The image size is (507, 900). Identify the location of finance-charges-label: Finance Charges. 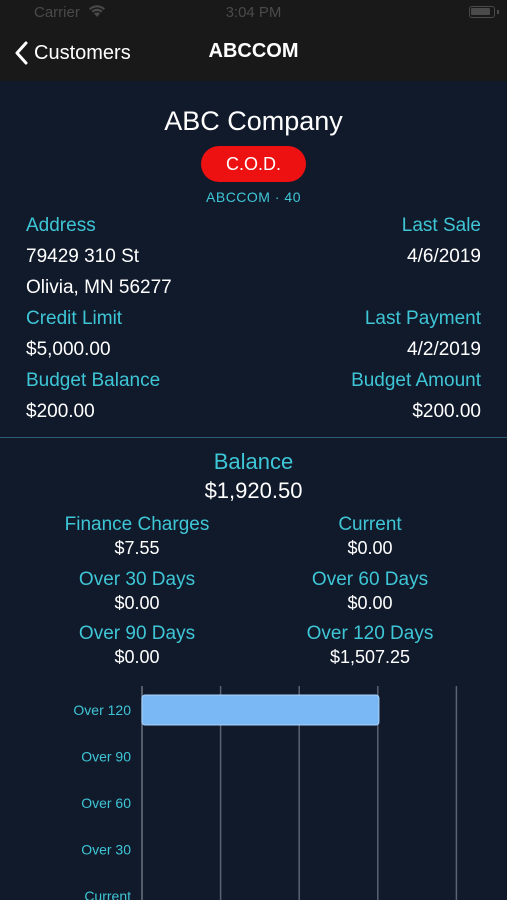
(137, 524).